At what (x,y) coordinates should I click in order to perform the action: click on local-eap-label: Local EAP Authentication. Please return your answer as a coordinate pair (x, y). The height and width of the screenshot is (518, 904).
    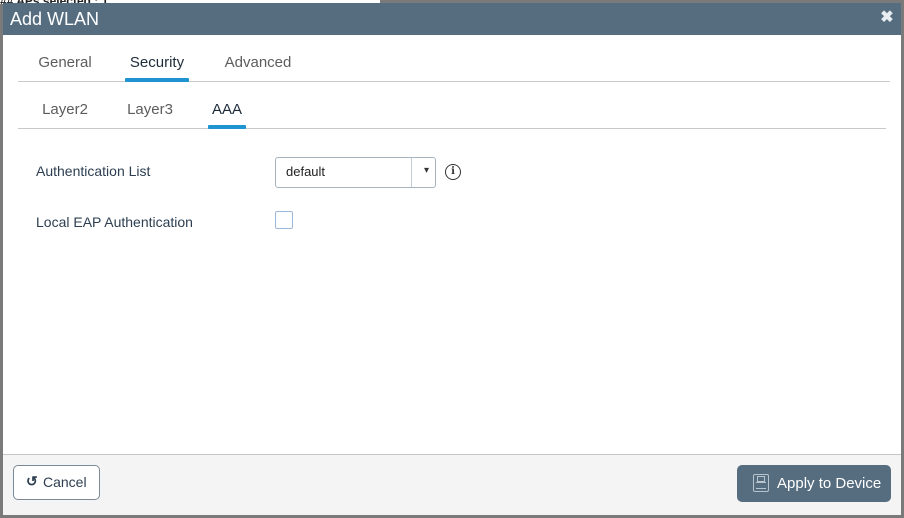
    Looking at the image, I should click on (114, 222).